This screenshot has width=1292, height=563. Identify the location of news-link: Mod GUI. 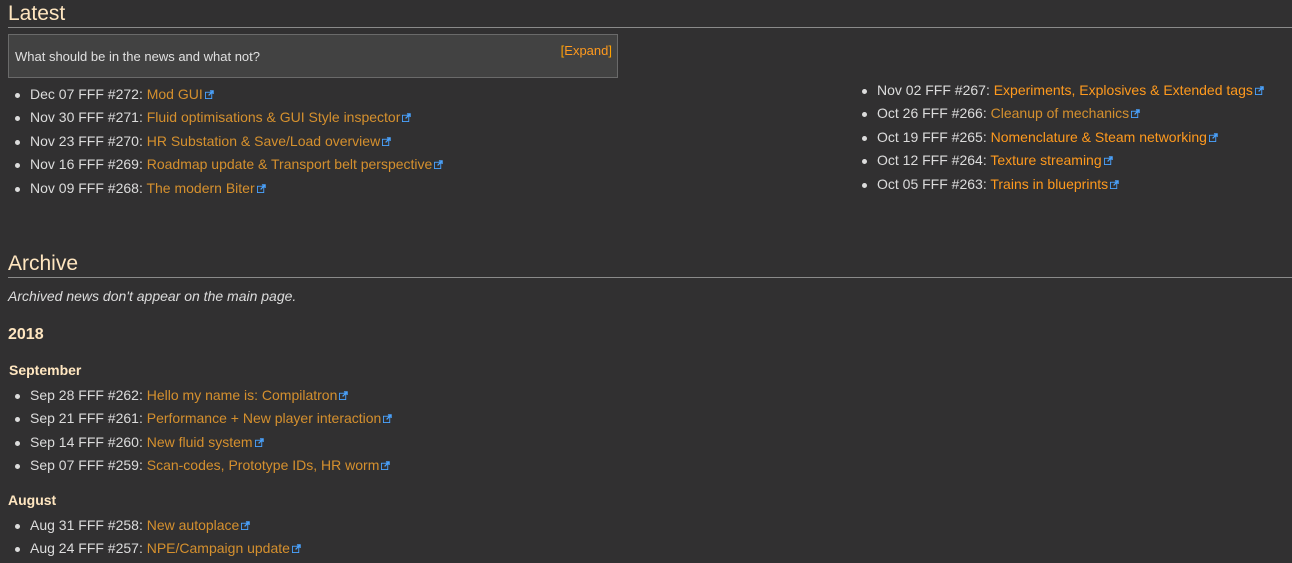
(175, 94).